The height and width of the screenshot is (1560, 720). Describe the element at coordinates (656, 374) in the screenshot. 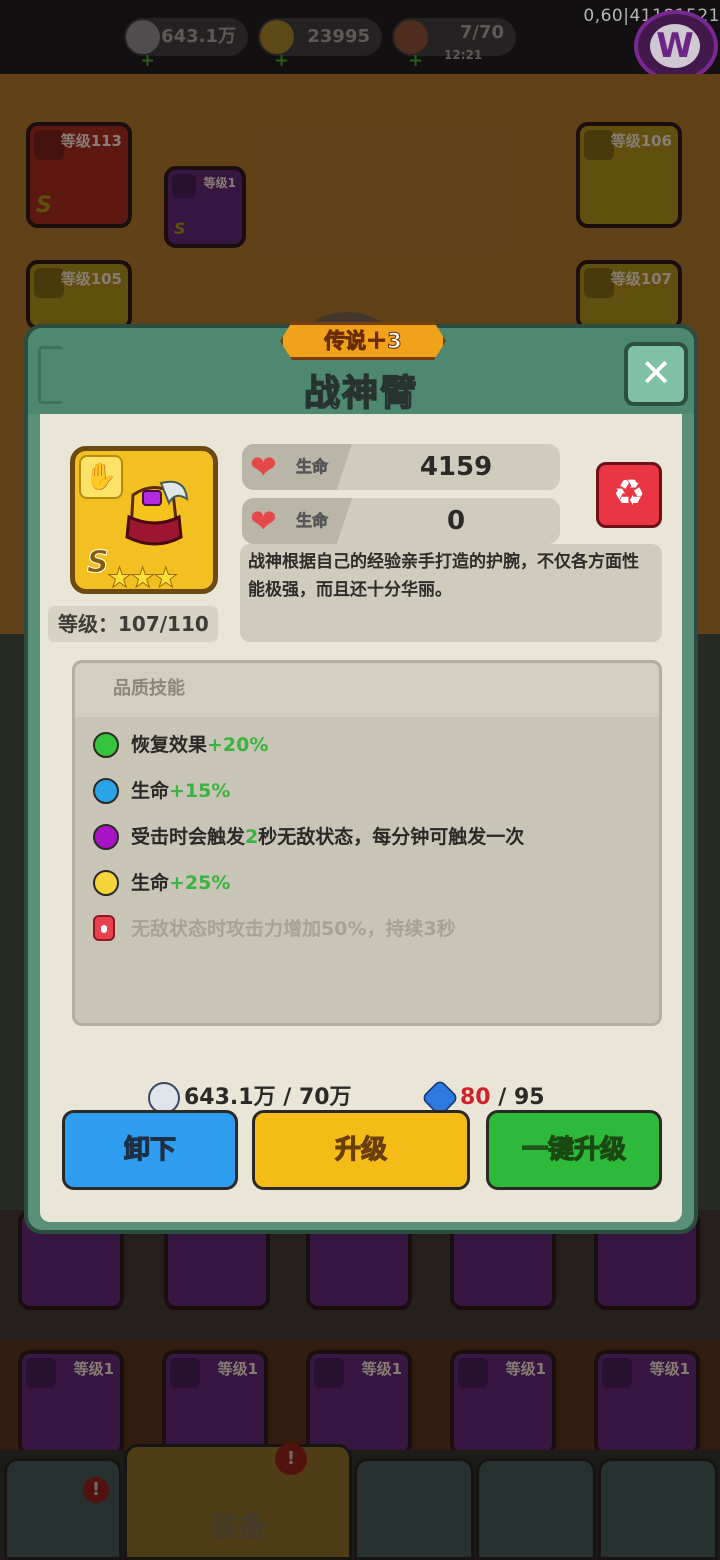

I see `close-button: ✕` at that location.